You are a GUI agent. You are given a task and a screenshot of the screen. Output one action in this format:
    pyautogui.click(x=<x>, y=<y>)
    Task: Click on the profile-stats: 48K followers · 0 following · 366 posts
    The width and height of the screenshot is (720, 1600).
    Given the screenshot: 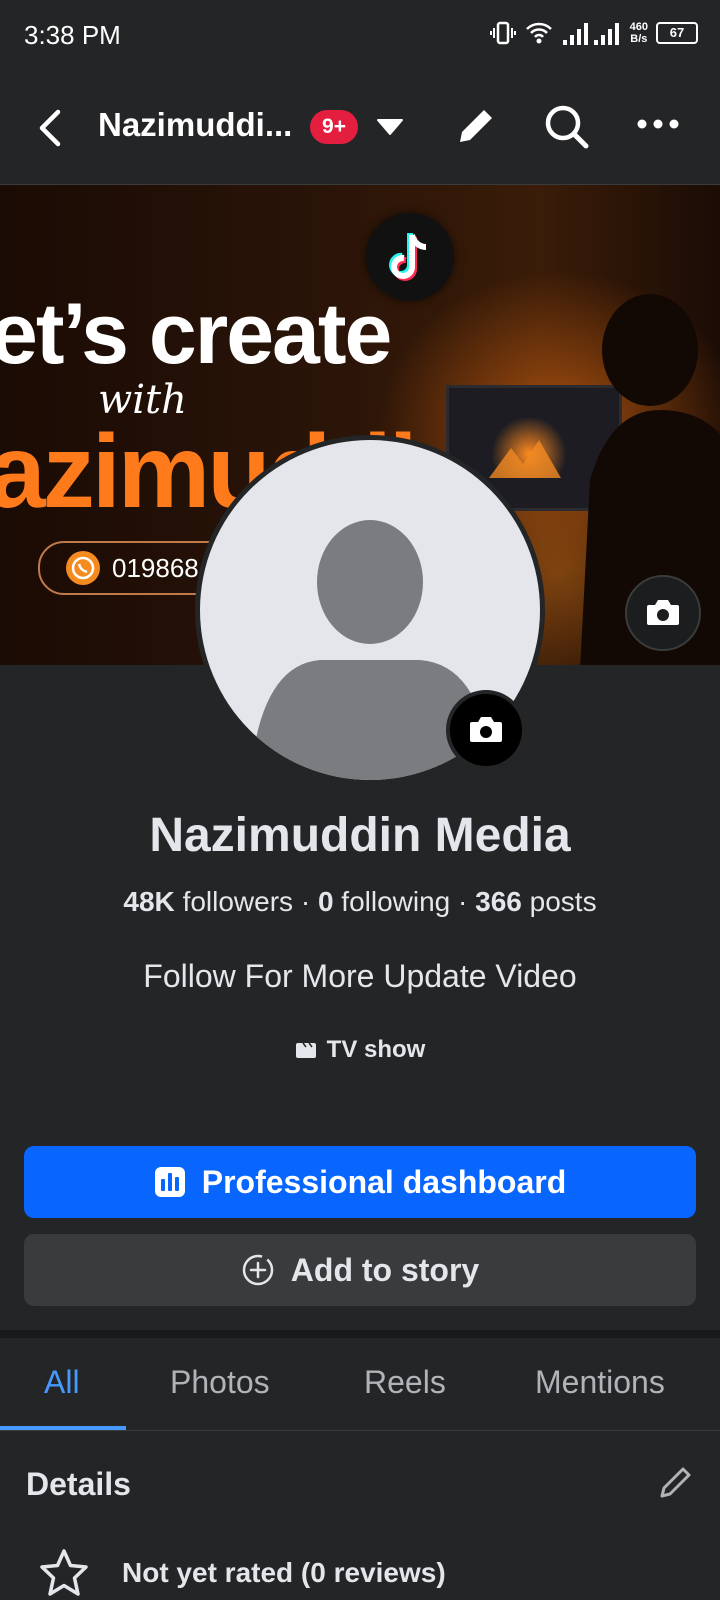 What is the action you would take?
    pyautogui.click(x=360, y=902)
    